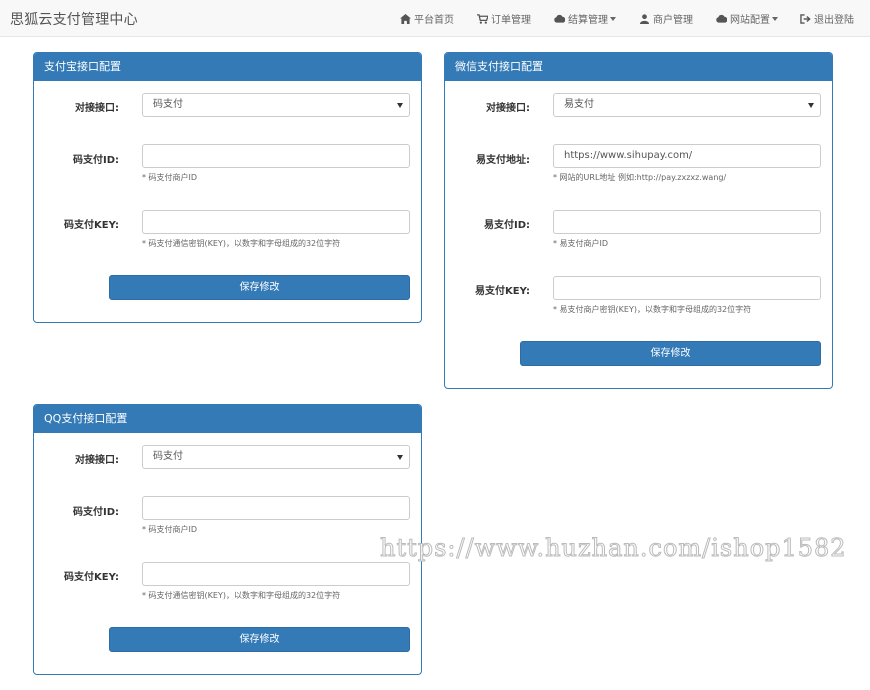 Image resolution: width=870 pixels, height=690 pixels. What do you see at coordinates (687, 156) in the screenshot?
I see `url-input: https://www.sihupay.com/` at bounding box center [687, 156].